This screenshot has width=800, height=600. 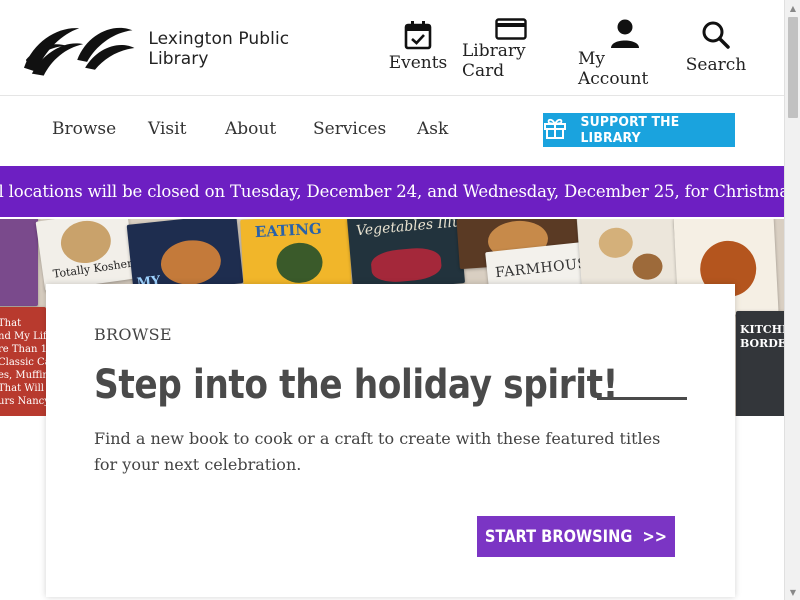 What do you see at coordinates (793, 67) in the screenshot?
I see `scrollbar-thumb` at bounding box center [793, 67].